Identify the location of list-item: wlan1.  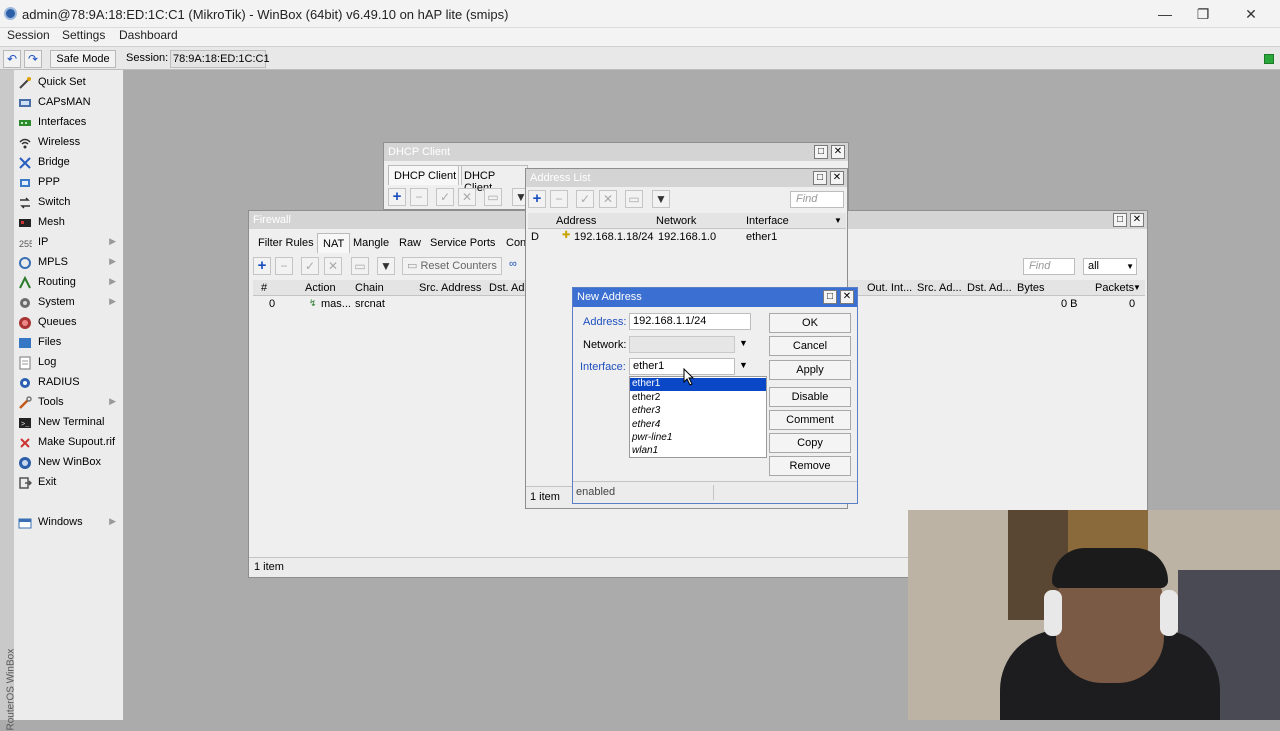
(645, 450).